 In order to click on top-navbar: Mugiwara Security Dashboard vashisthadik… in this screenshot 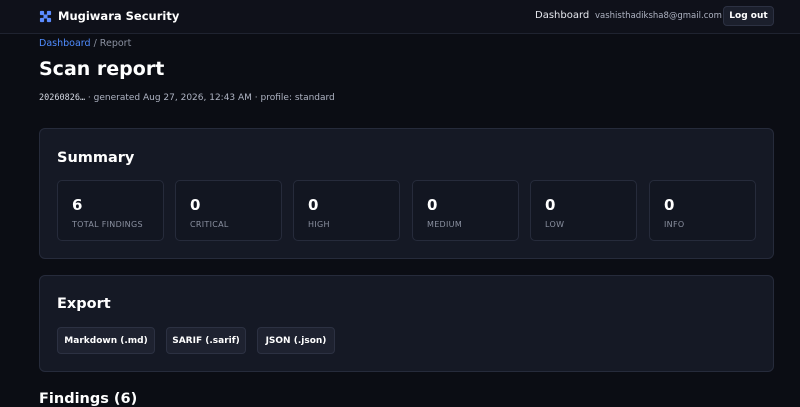, I will do `click(400, 17)`.